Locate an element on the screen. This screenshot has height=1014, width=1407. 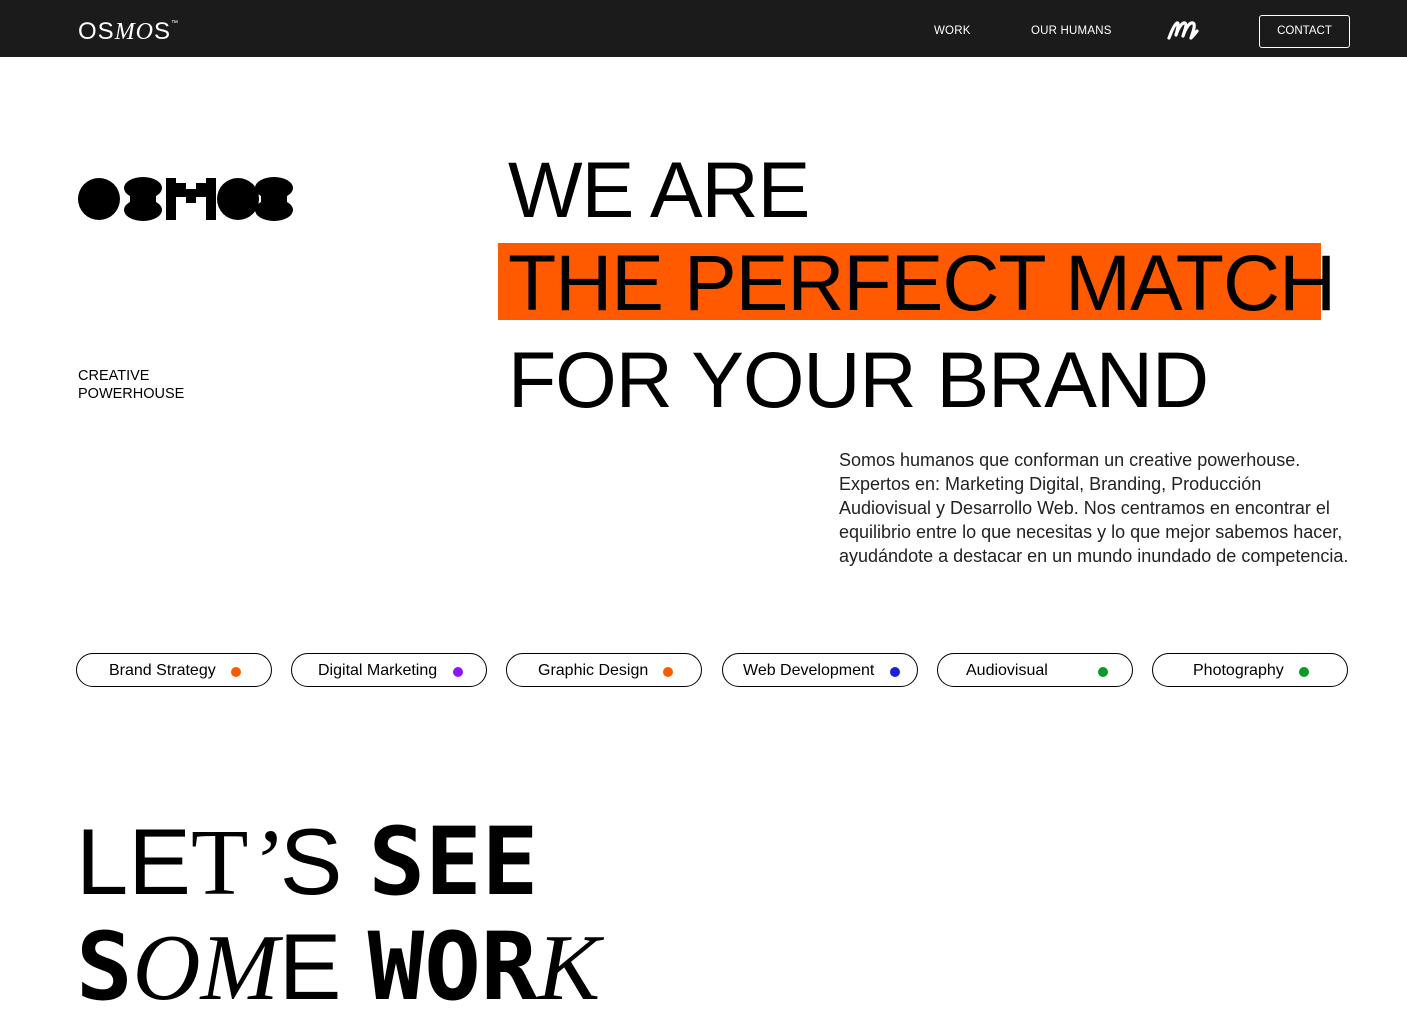
osmos-brand-logo is located at coordinates (186, 201).